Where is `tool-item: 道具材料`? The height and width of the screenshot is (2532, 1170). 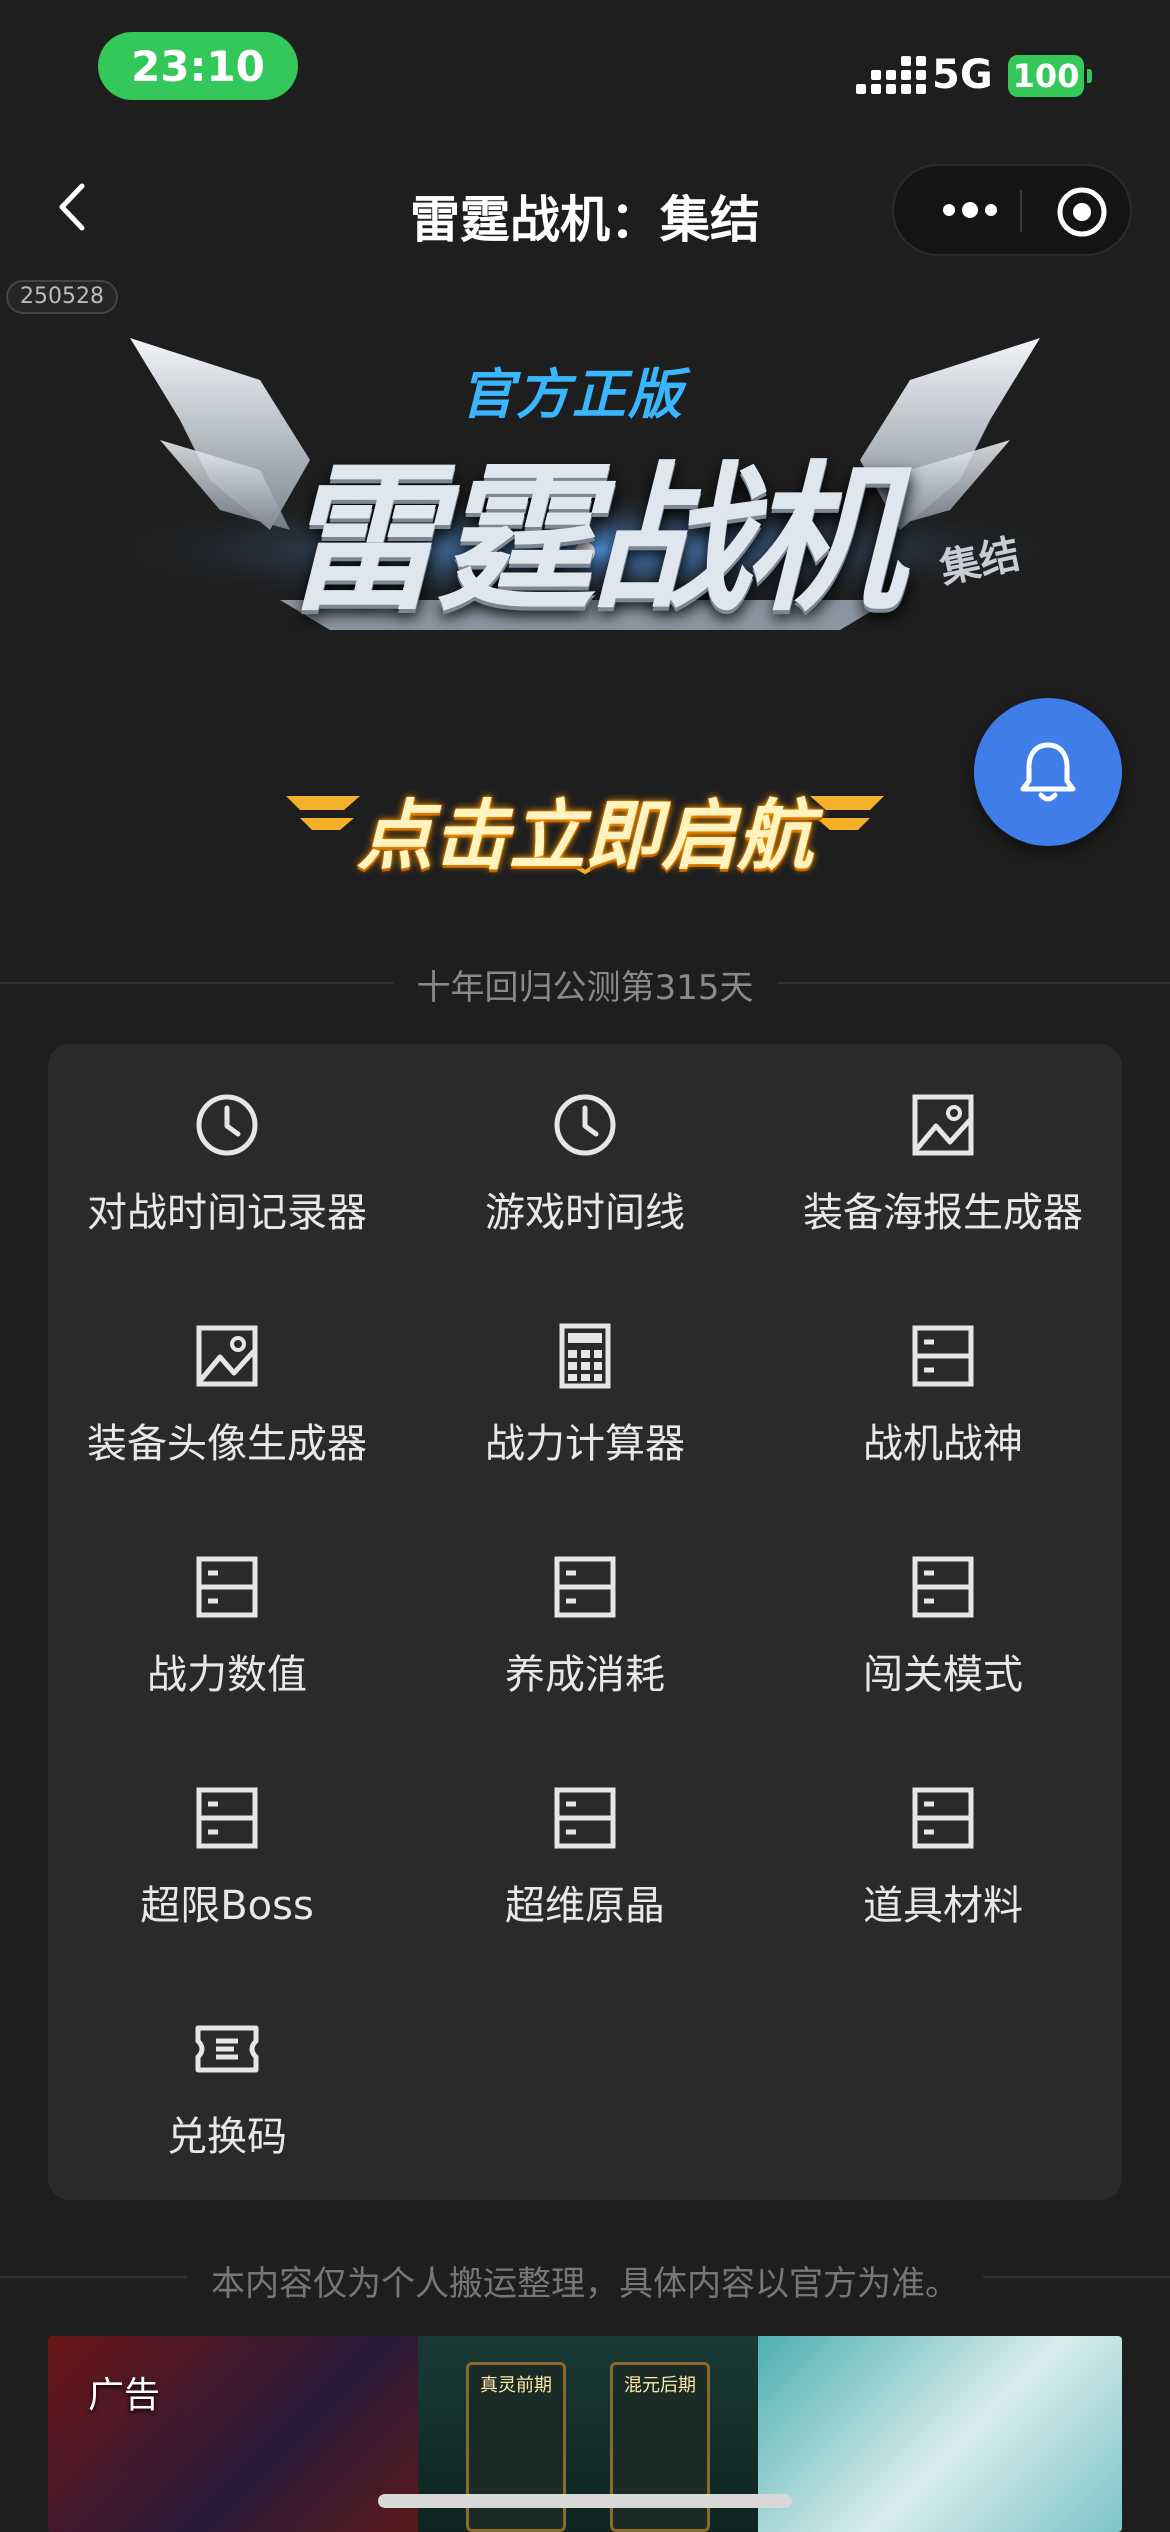 tool-item: 道具材料 is located at coordinates (943, 1852).